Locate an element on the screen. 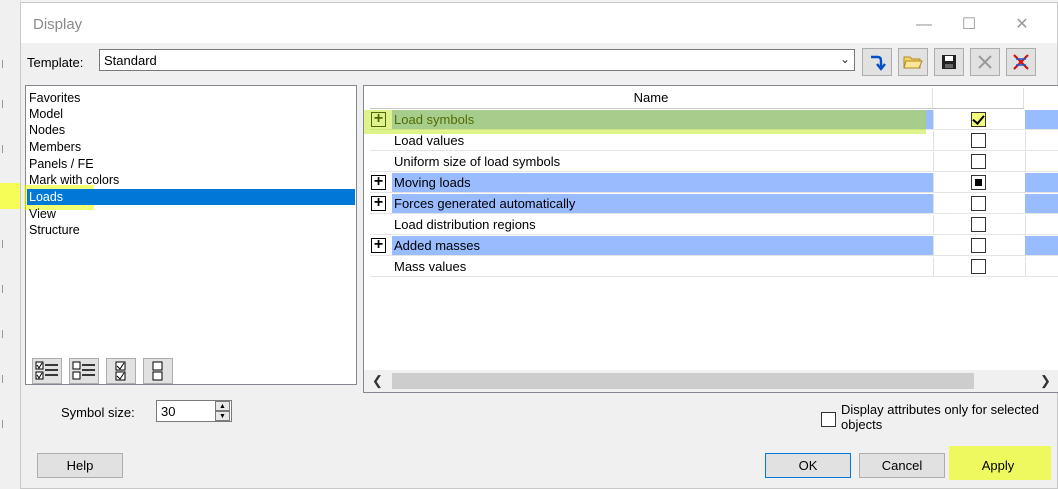  apply-template-icon is located at coordinates (878, 63).